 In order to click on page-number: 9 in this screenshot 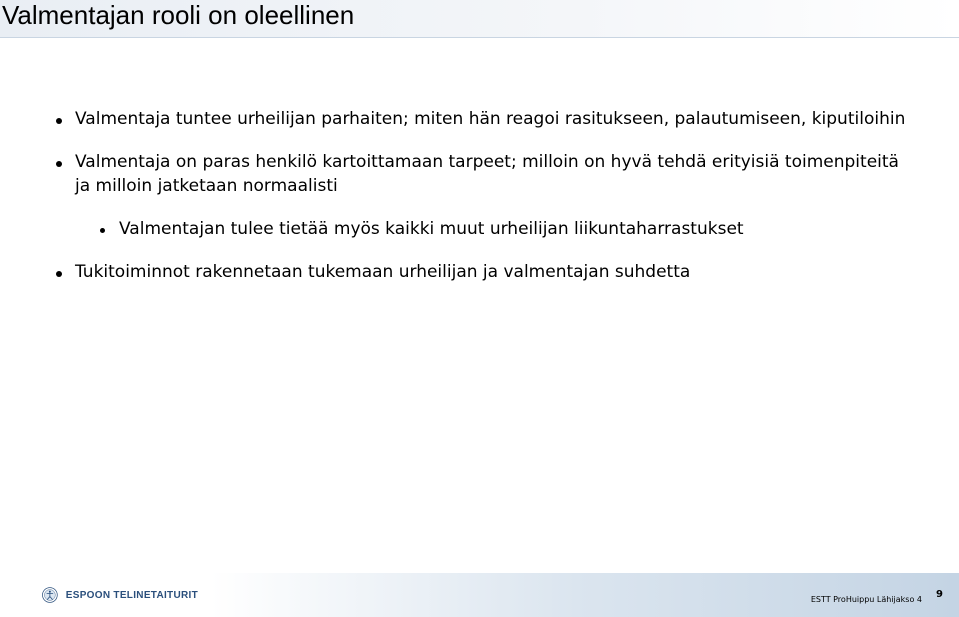, I will do `click(939, 594)`.